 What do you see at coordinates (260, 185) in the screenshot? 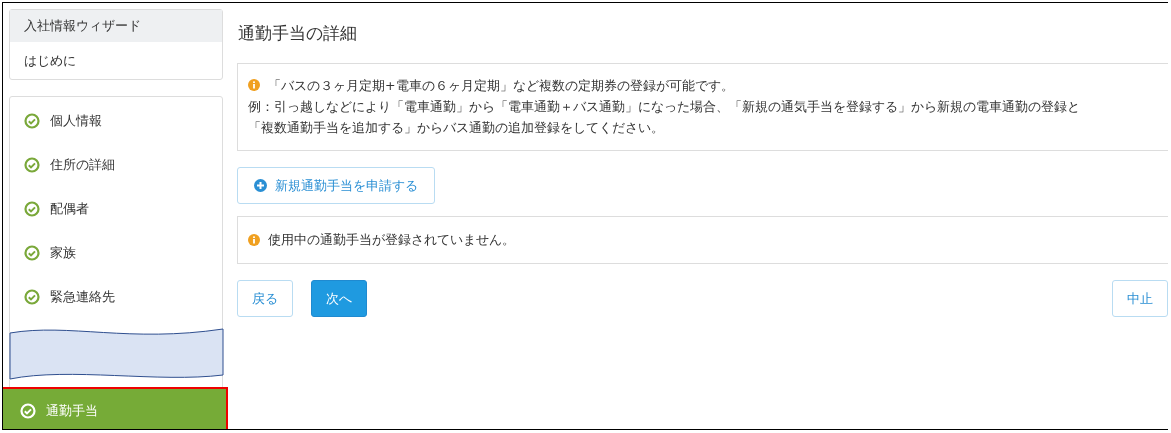
I see `plus-circle-icon` at bounding box center [260, 185].